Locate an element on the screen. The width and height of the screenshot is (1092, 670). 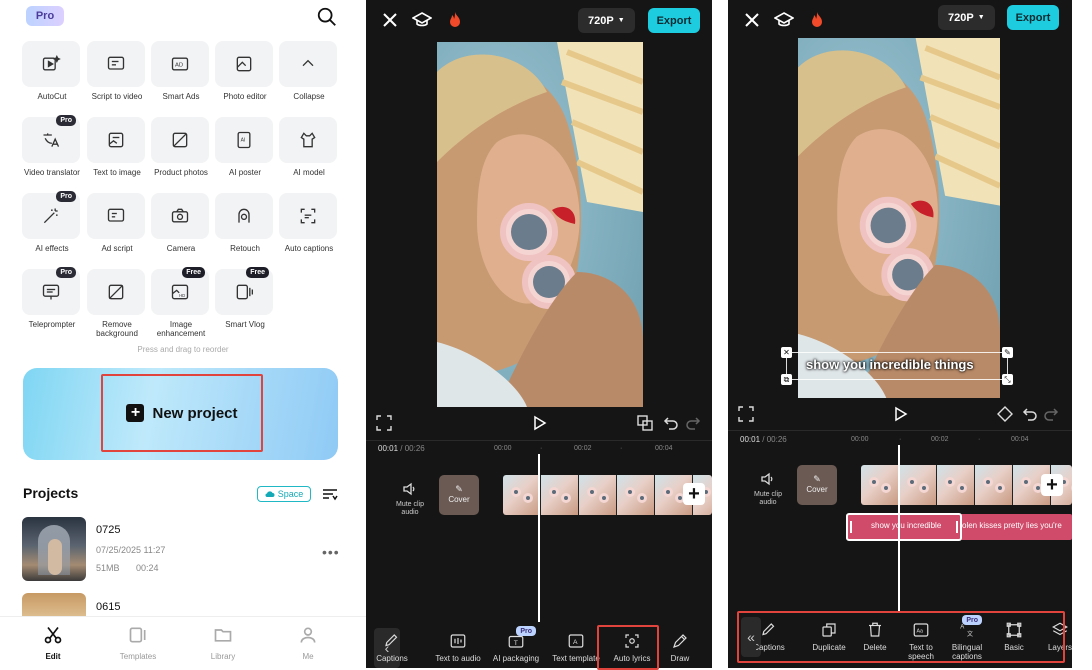
keyframe-diamond-icon is located at coordinates (1005, 414).